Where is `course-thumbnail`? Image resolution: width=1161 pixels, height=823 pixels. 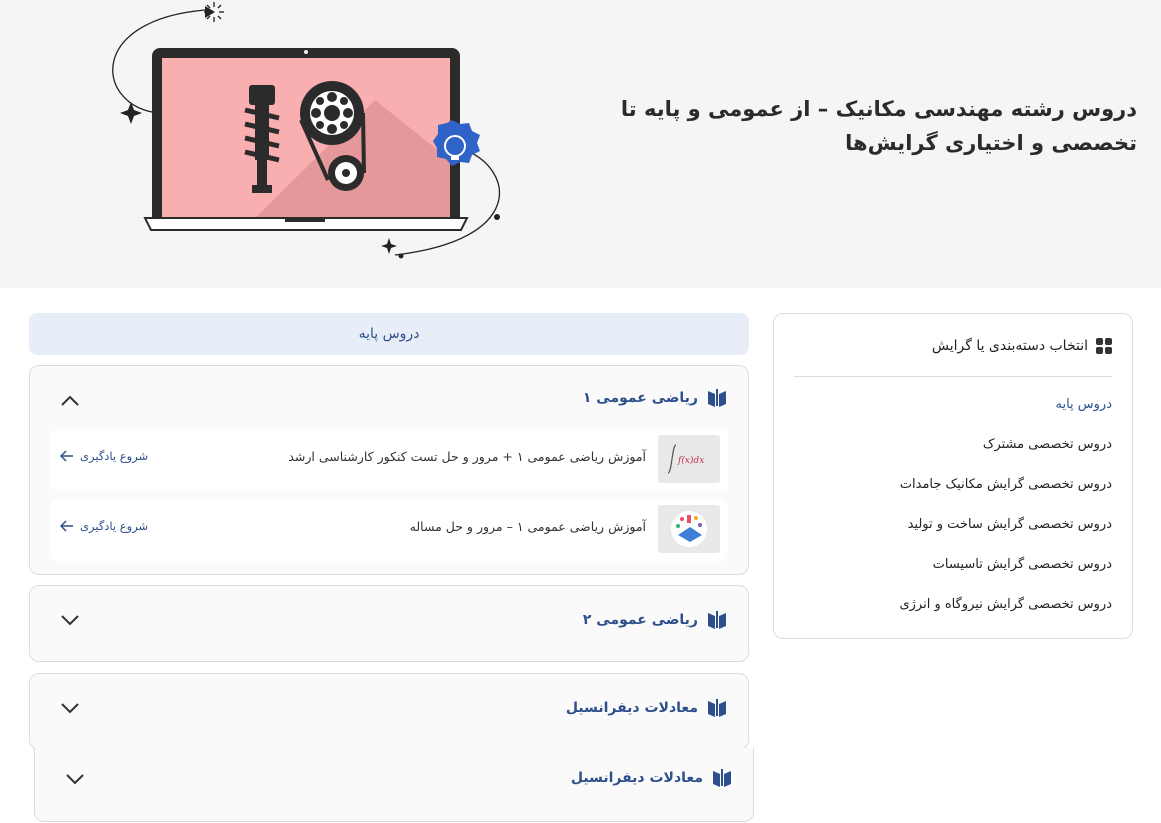 course-thumbnail is located at coordinates (689, 529).